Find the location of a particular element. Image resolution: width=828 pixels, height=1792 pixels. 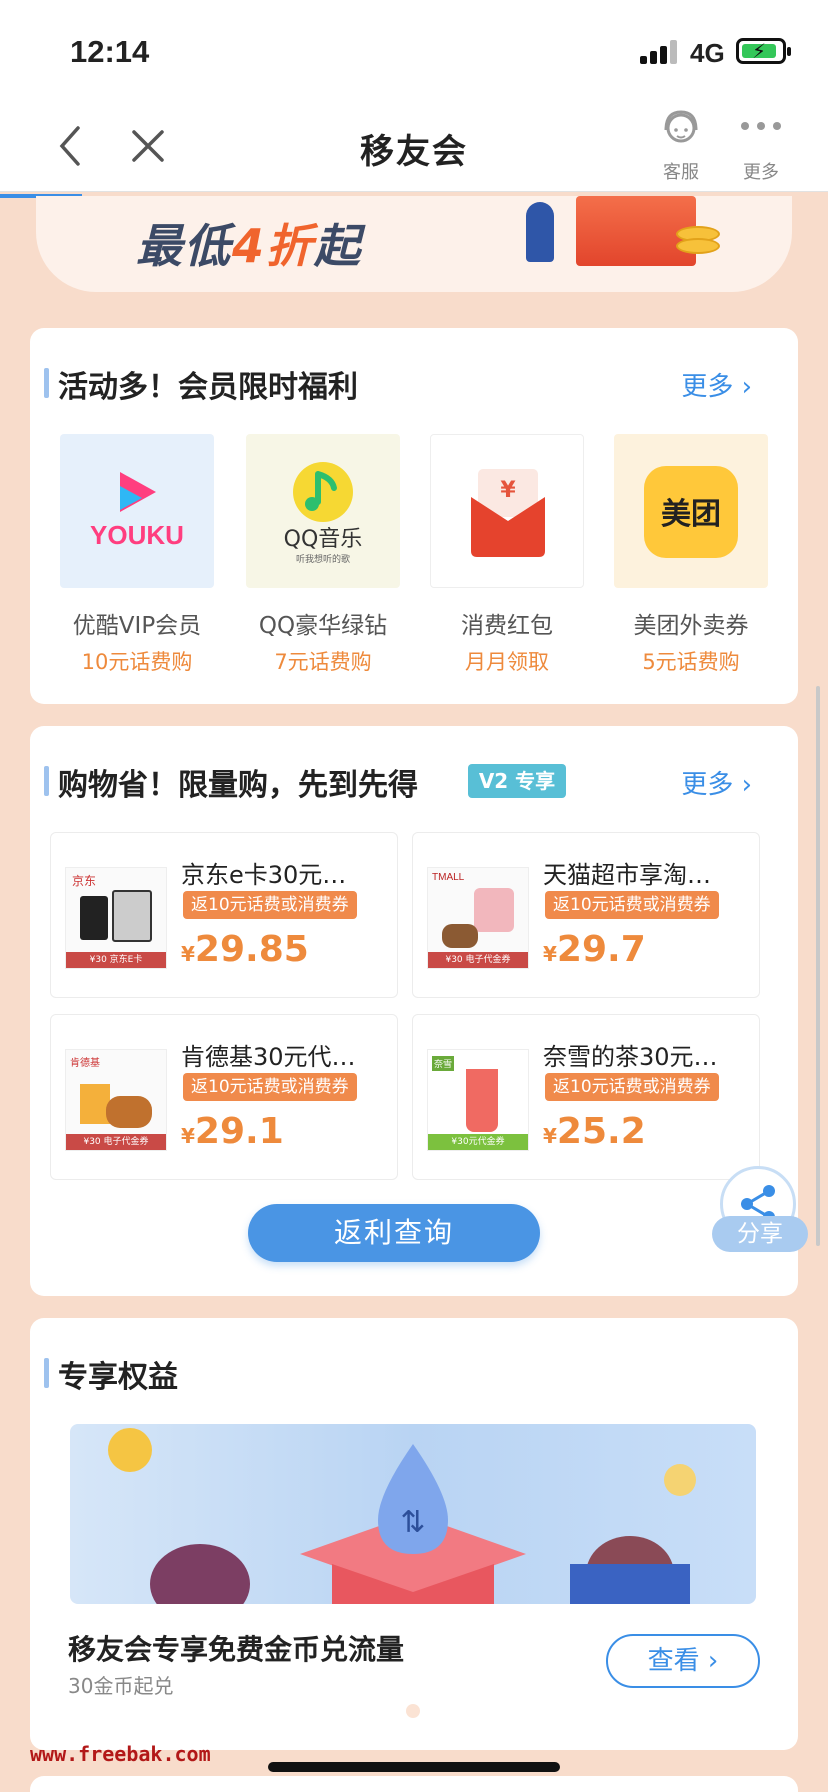

product-price: ¥29.85 is located at coordinates (245, 949).